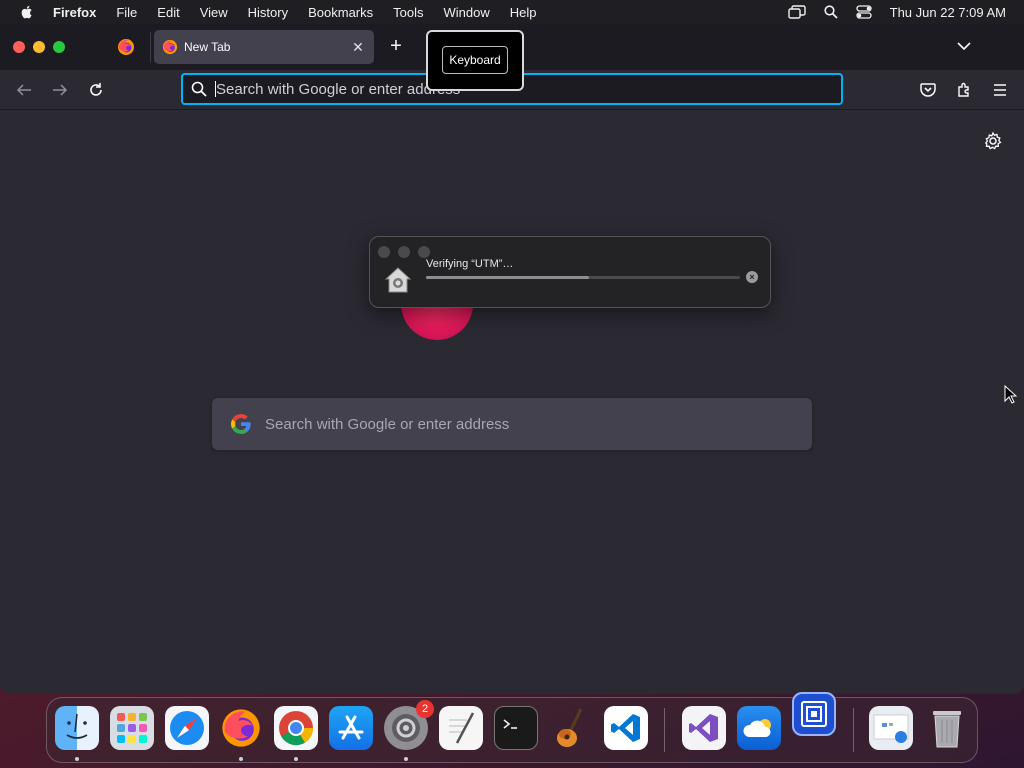 Image resolution: width=1024 pixels, height=768 pixels. What do you see at coordinates (199, 89) in the screenshot?
I see `search-icon` at bounding box center [199, 89].